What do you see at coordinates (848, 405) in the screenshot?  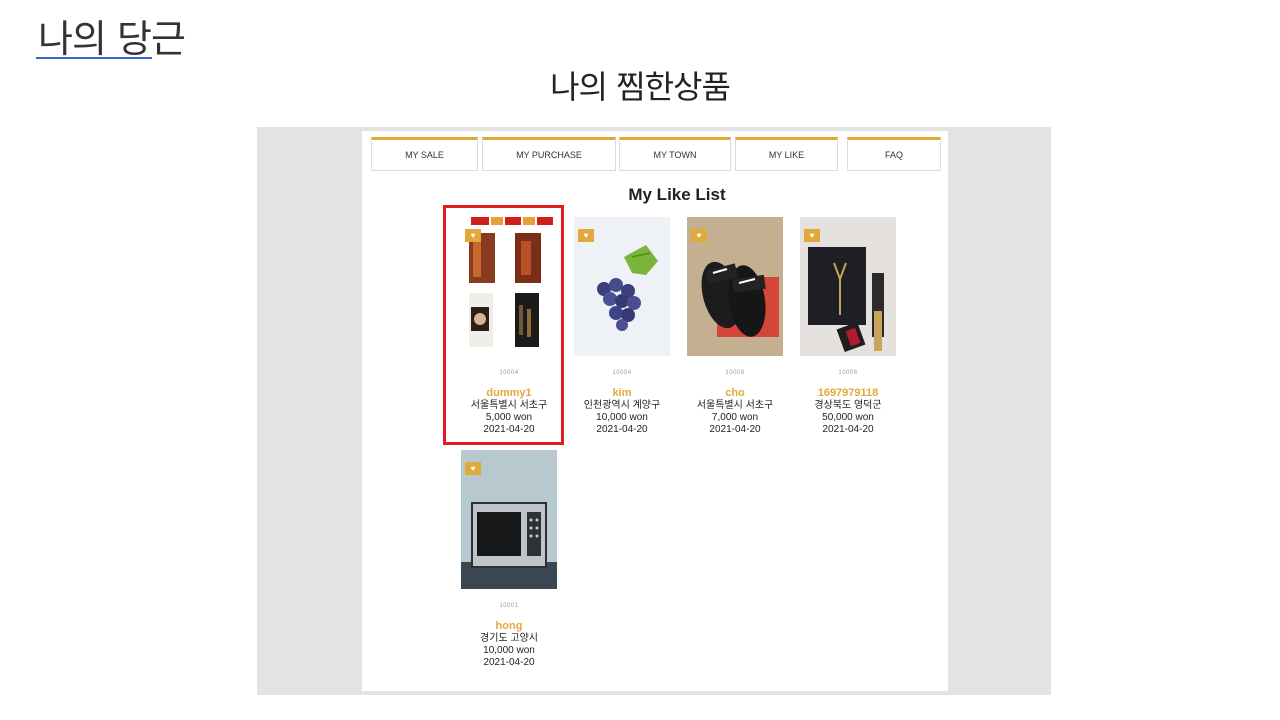 I see `product-location: 경상북도 영덕군` at bounding box center [848, 405].